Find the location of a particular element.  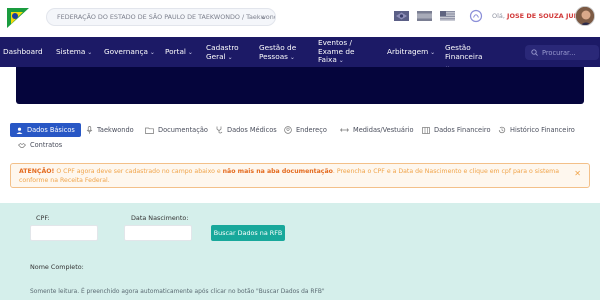

folder-icon is located at coordinates (149, 130).